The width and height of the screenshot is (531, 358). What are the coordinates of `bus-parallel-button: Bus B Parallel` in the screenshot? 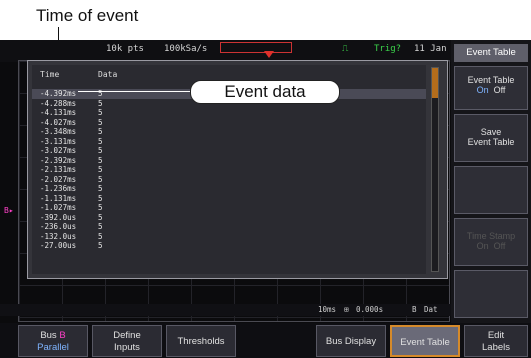 It's located at (53, 341).